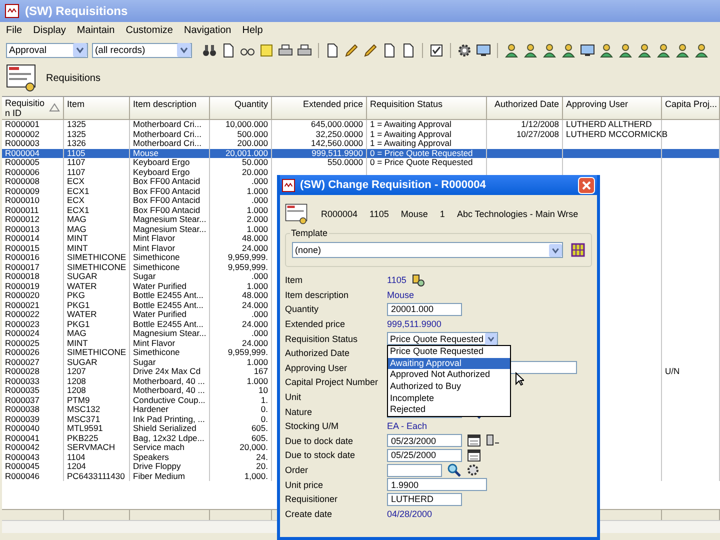 The image size is (720, 540). Describe the element at coordinates (82, 438) in the screenshot. I see `table-cell: PKB225` at that location.